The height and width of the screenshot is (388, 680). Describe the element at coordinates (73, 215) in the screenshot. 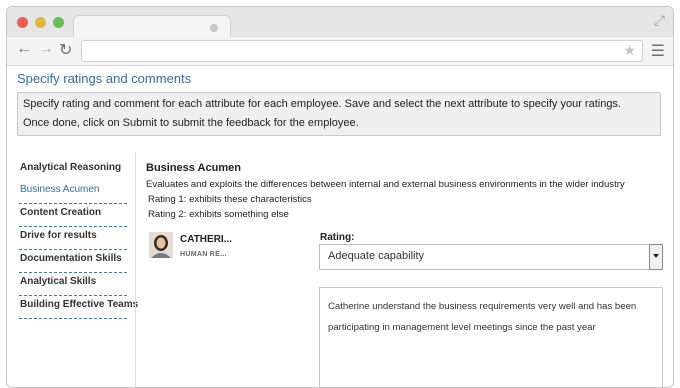

I see `sidebar-item-content-creation: Content Creation` at that location.